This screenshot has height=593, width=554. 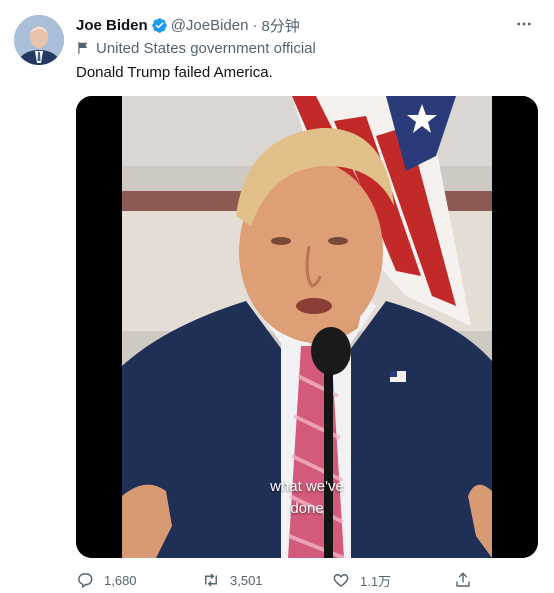 I want to click on avatar-image, so click(x=39, y=40).